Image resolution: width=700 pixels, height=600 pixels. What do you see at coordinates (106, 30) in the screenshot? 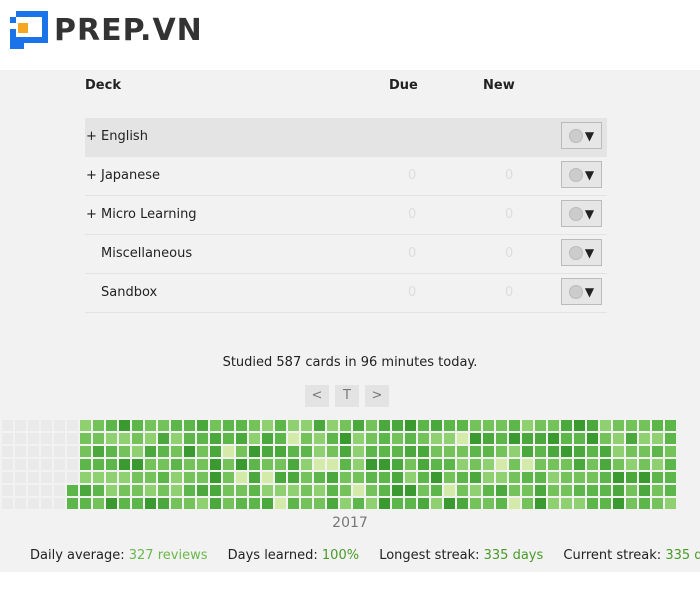
I see `brand-logo: PREP.VN` at bounding box center [106, 30].